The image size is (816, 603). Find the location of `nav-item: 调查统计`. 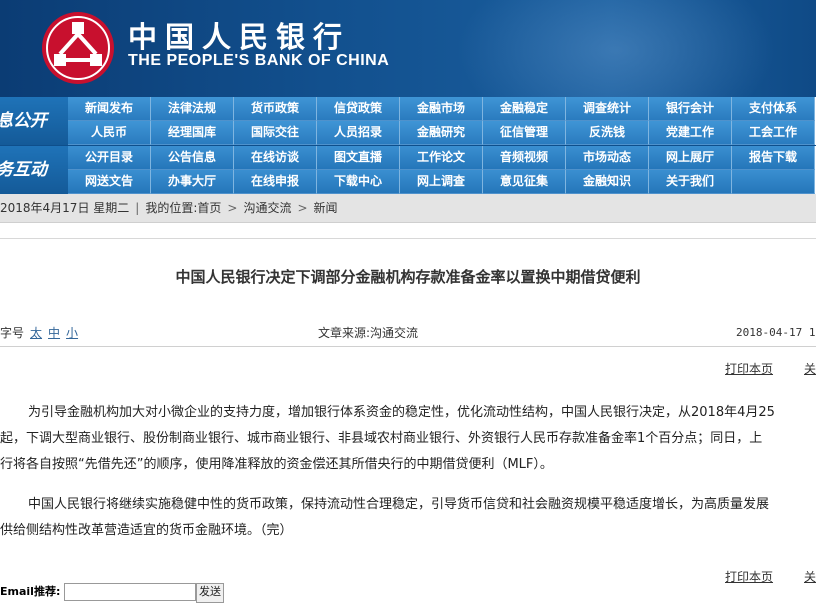

nav-item: 调查统计 is located at coordinates (607, 109).